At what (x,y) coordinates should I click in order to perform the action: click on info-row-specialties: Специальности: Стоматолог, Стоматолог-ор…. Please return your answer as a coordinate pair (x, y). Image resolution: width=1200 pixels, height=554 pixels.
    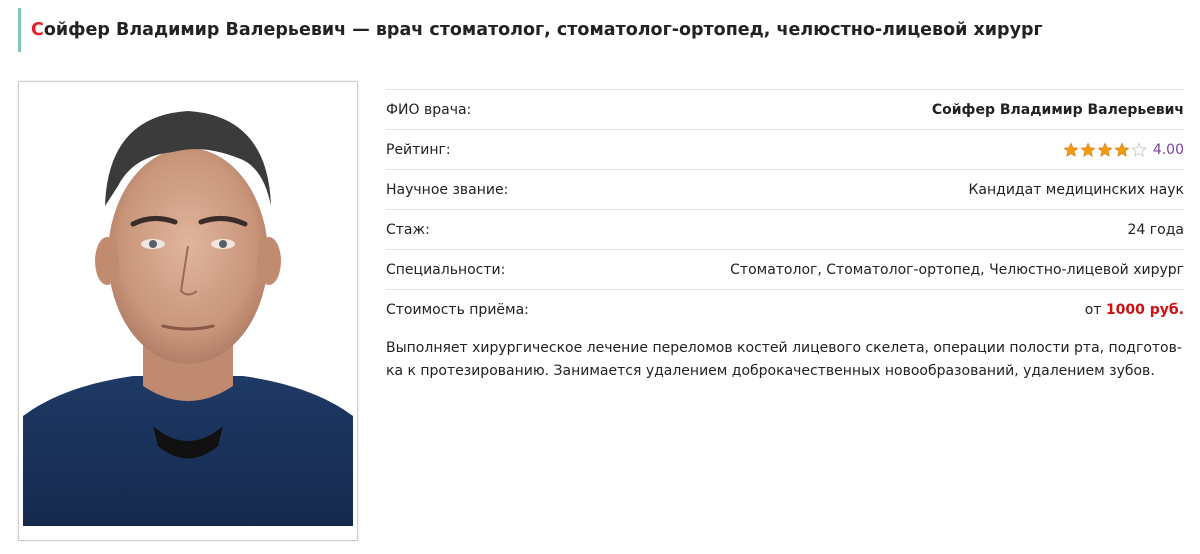
    Looking at the image, I should click on (785, 269).